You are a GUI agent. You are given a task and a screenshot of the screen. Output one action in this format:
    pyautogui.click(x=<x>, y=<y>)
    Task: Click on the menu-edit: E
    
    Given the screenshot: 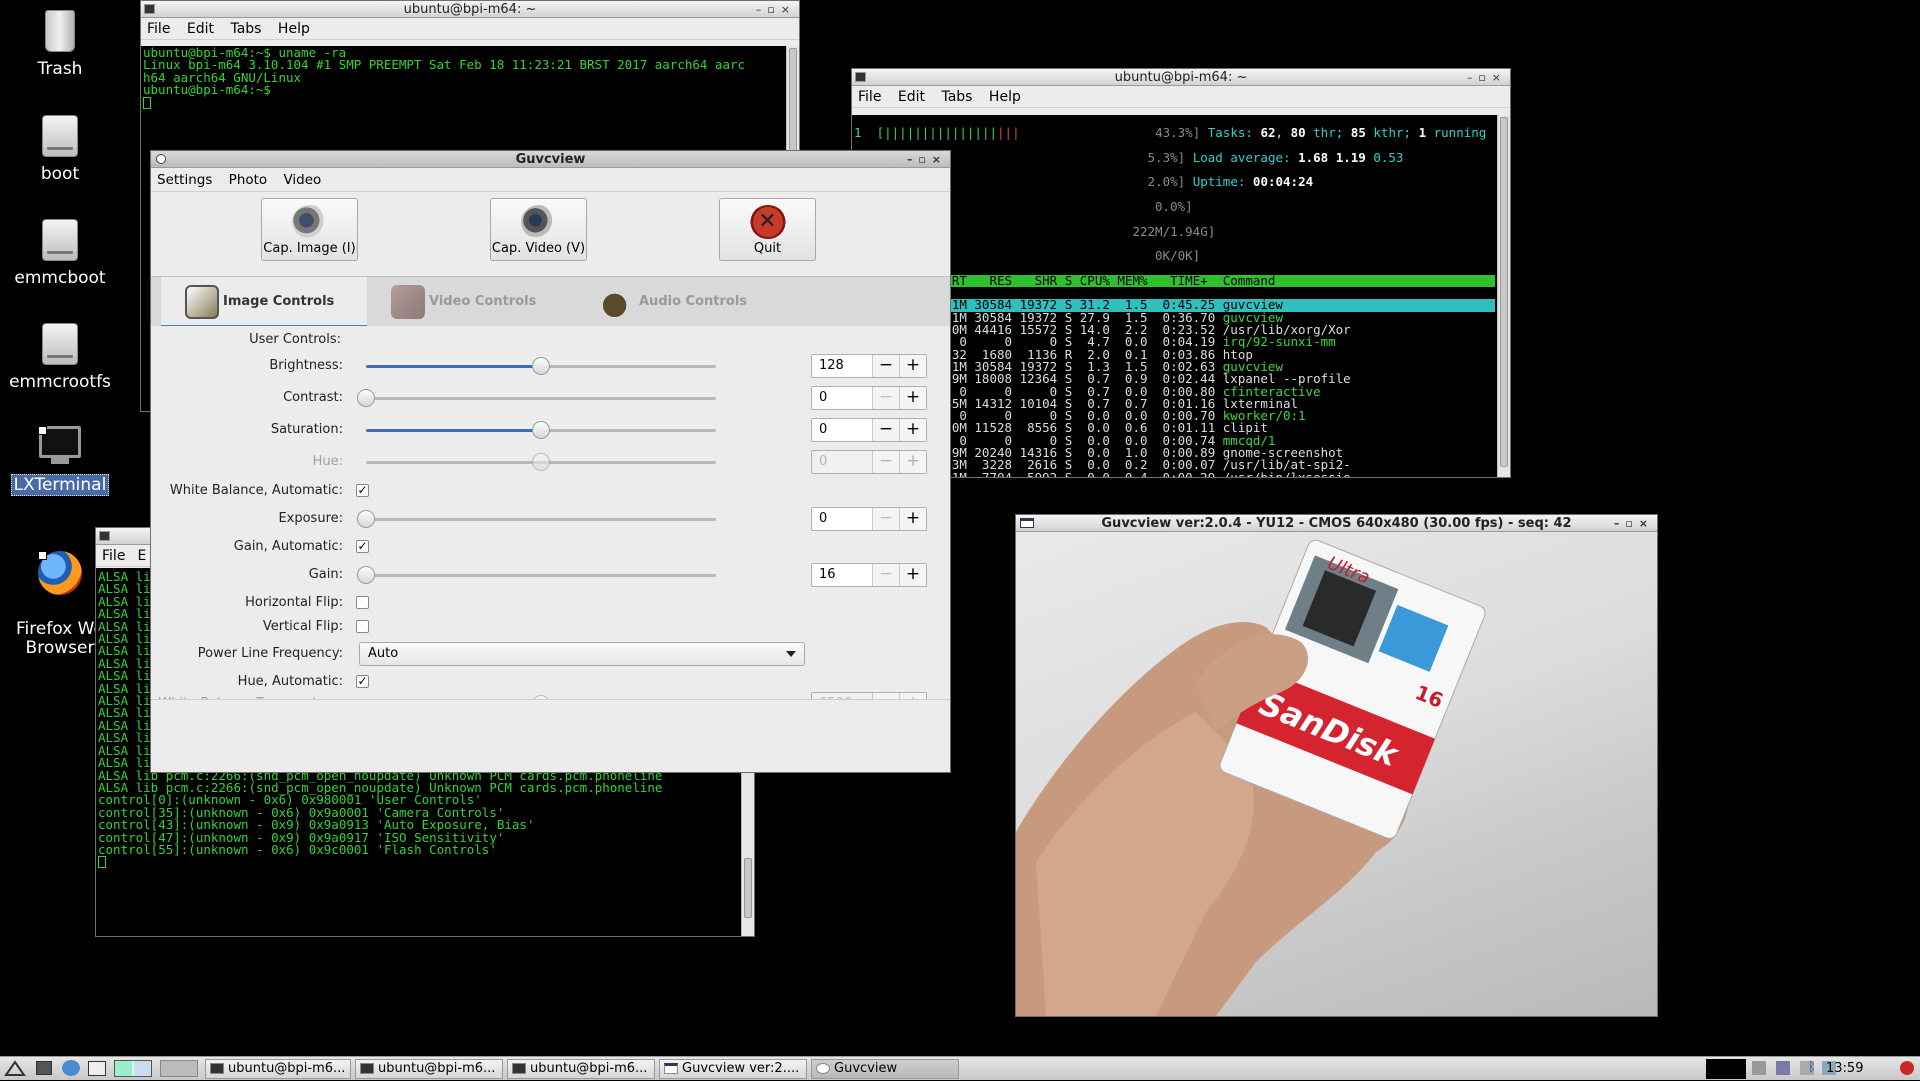 What is the action you would take?
    pyautogui.click(x=141, y=556)
    